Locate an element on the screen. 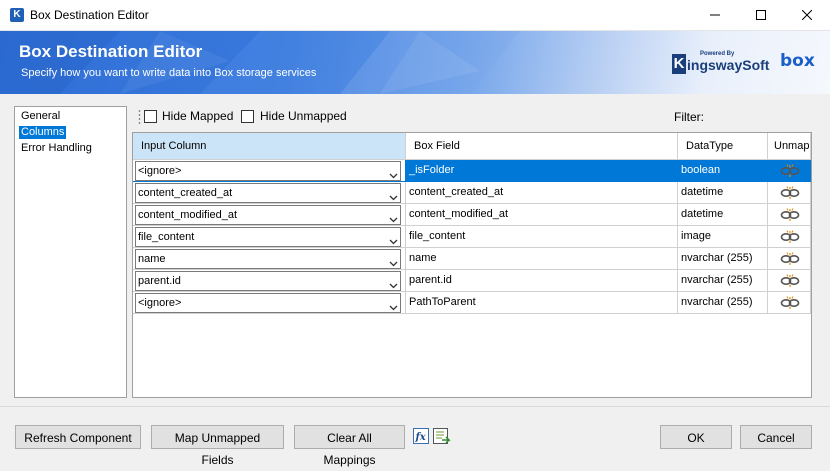 Image resolution: width=830 pixels, height=471 pixels. box-field-cell: PathToParent is located at coordinates (542, 303).